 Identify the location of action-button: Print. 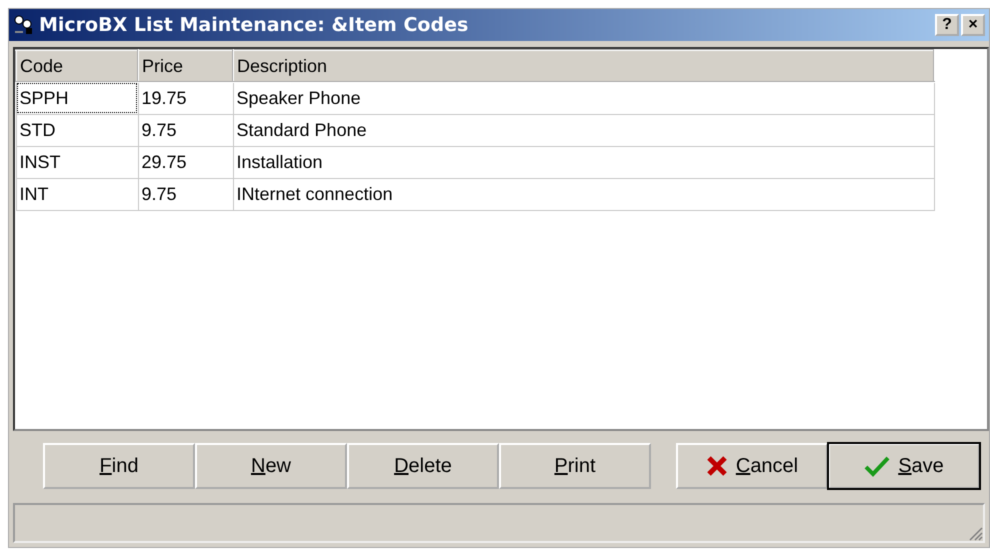
(575, 466).